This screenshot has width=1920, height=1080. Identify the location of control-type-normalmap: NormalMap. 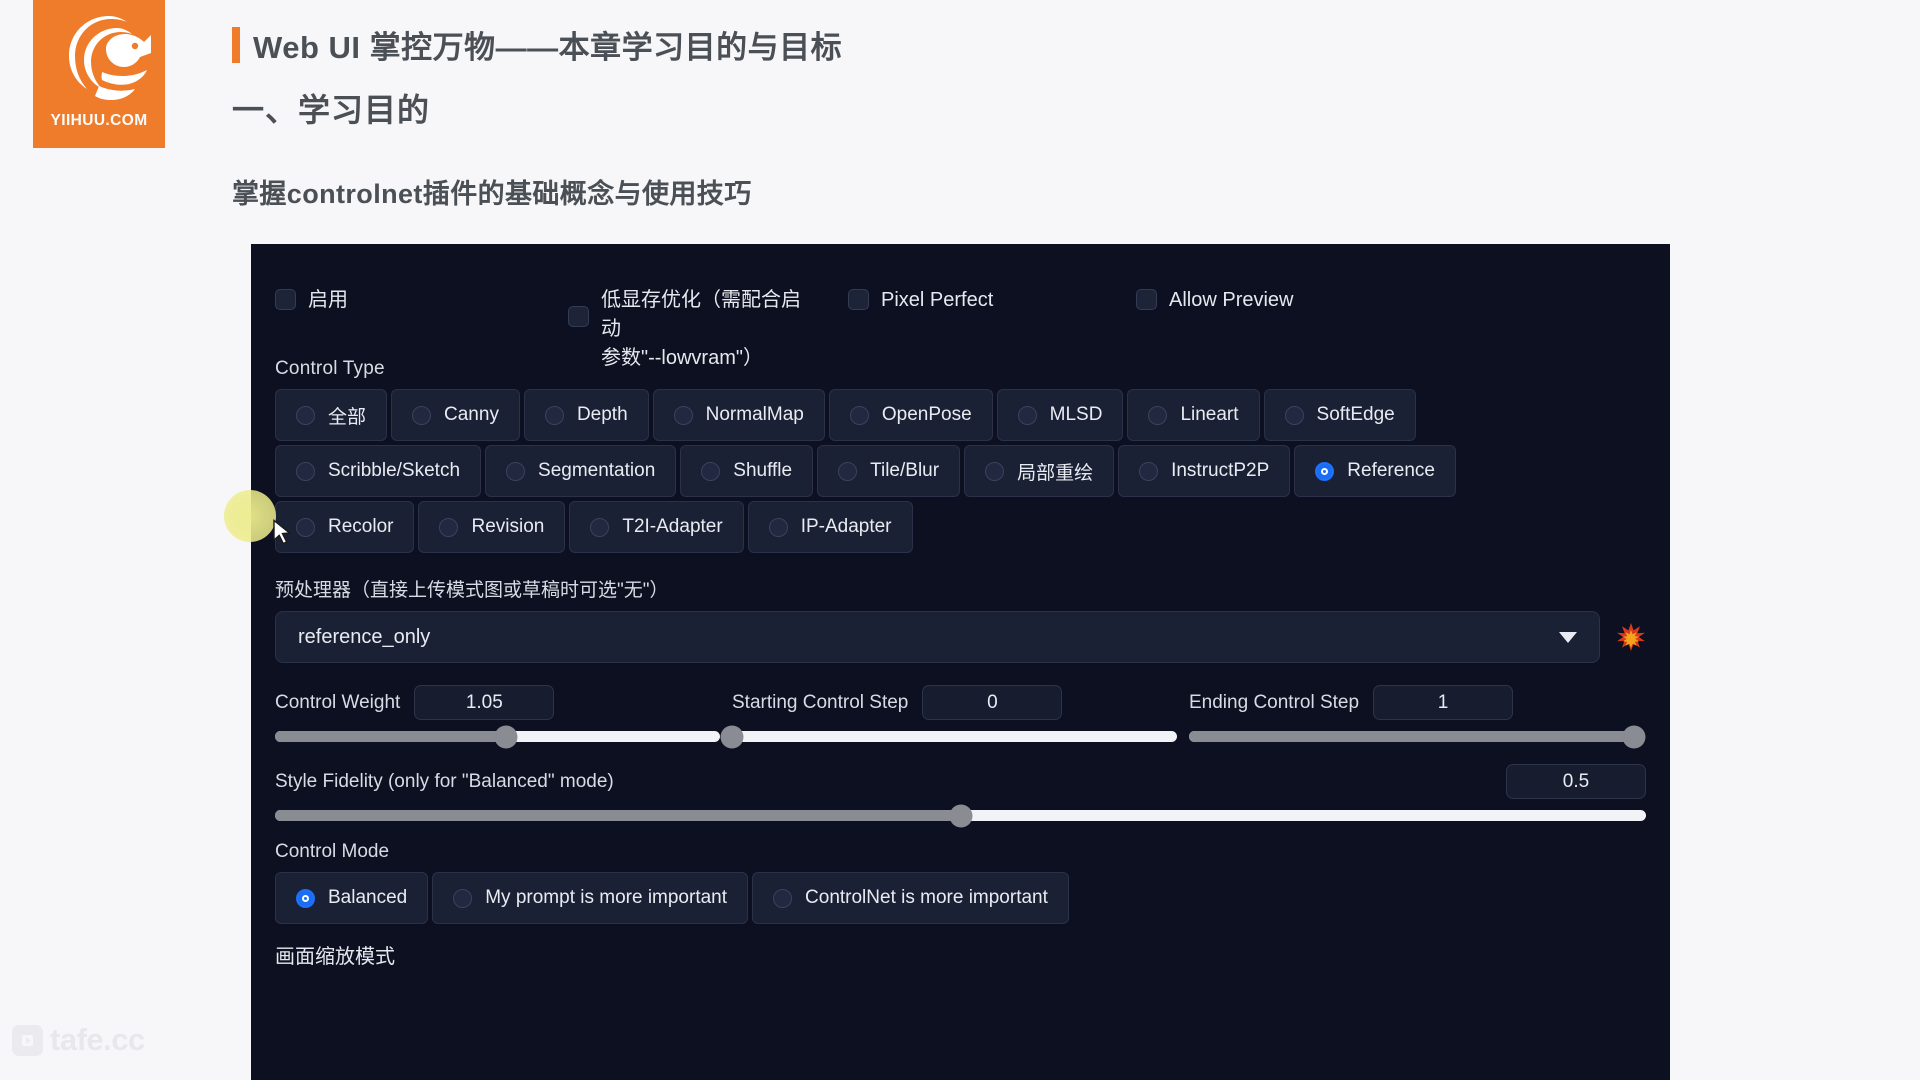
(738, 415).